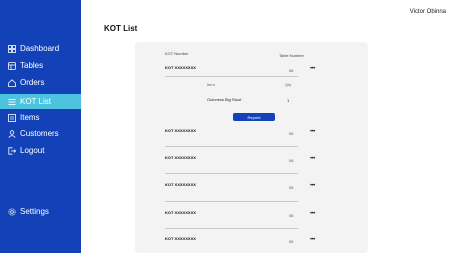 This screenshot has height=253, width=450. What do you see at coordinates (12, 82) in the screenshot?
I see `orders-icon` at bounding box center [12, 82].